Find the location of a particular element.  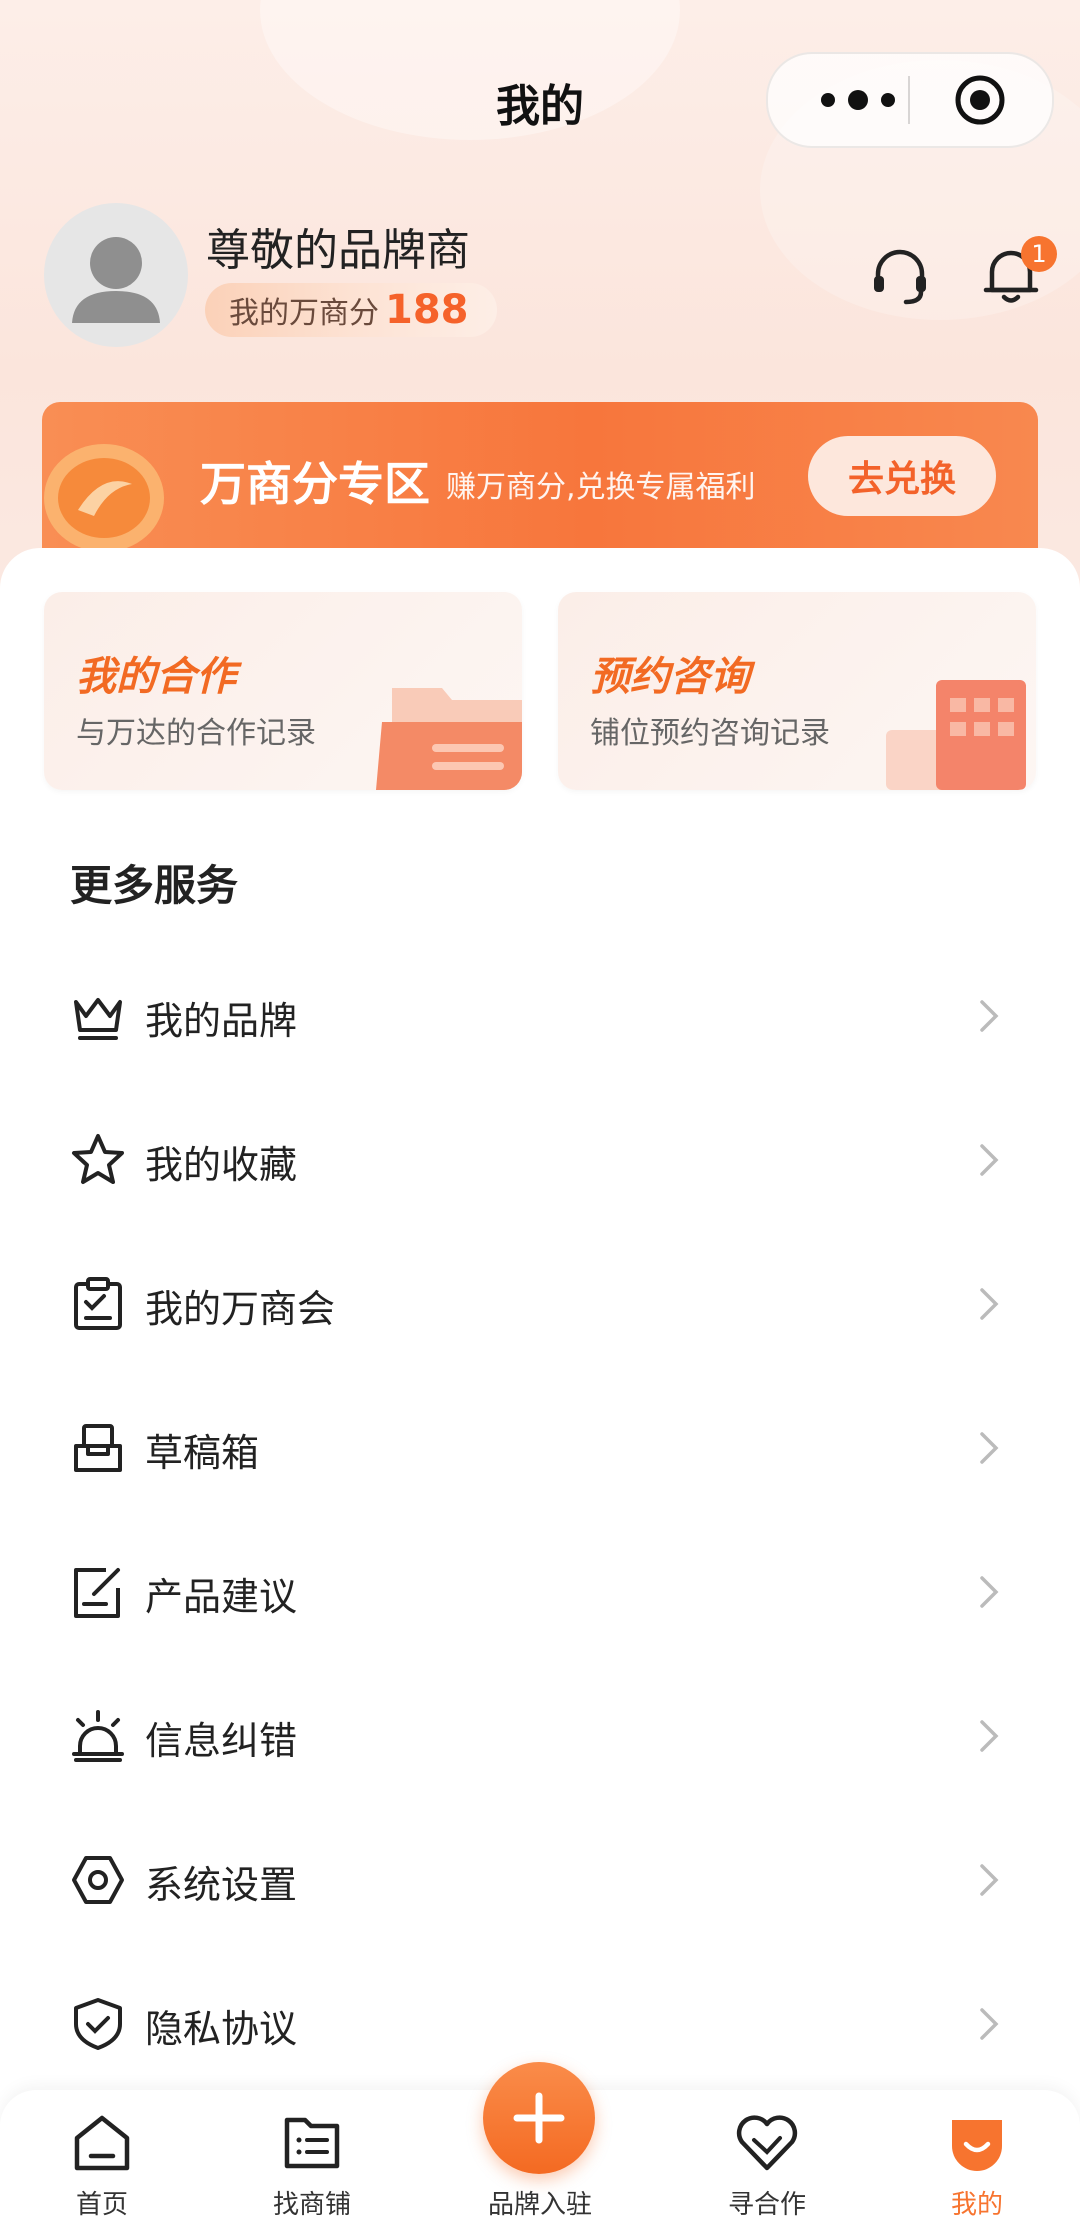

card-title: 预约咨询 is located at coordinates (670, 677).